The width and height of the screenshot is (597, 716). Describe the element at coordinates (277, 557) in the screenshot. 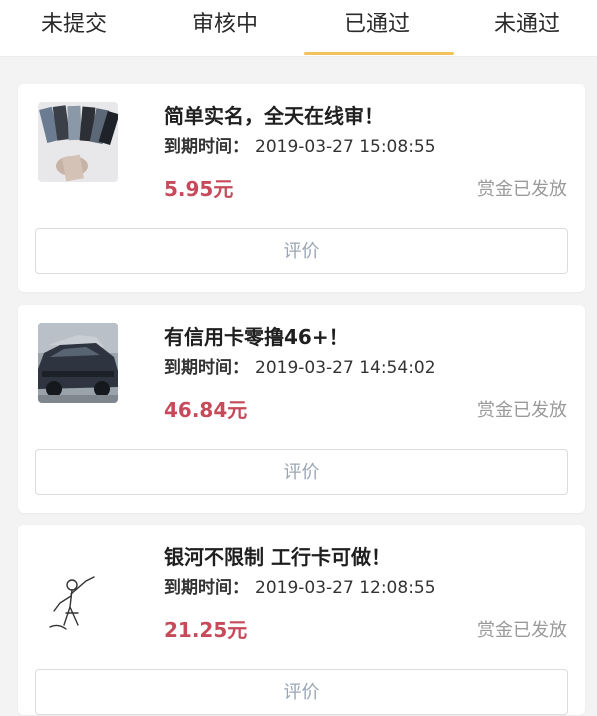

I see `task-title: 银河不限制 工行卡可做！` at that location.